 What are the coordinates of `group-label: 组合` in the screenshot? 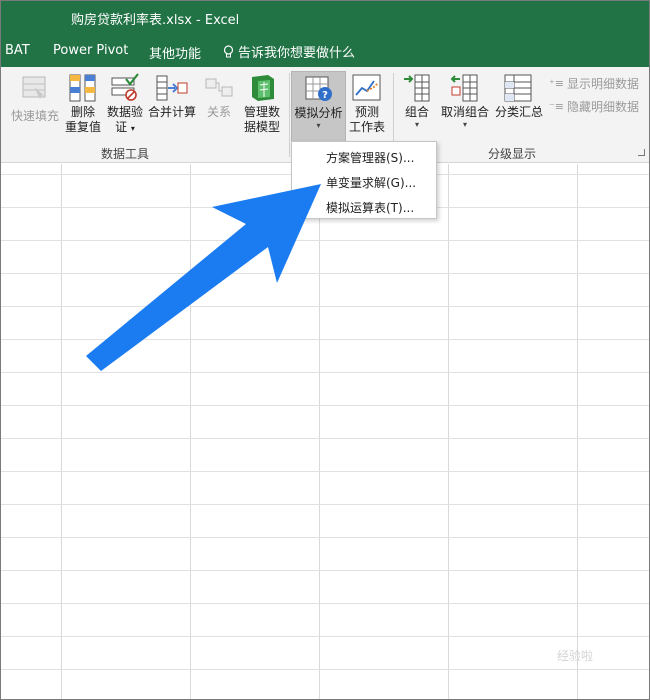 It's located at (416, 112).